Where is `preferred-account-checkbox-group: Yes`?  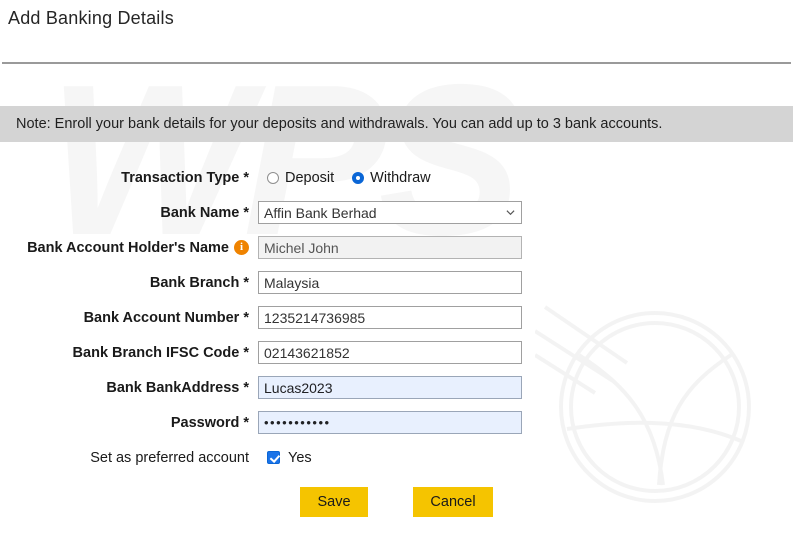
preferred-account-checkbox-group: Yes is located at coordinates (285, 458).